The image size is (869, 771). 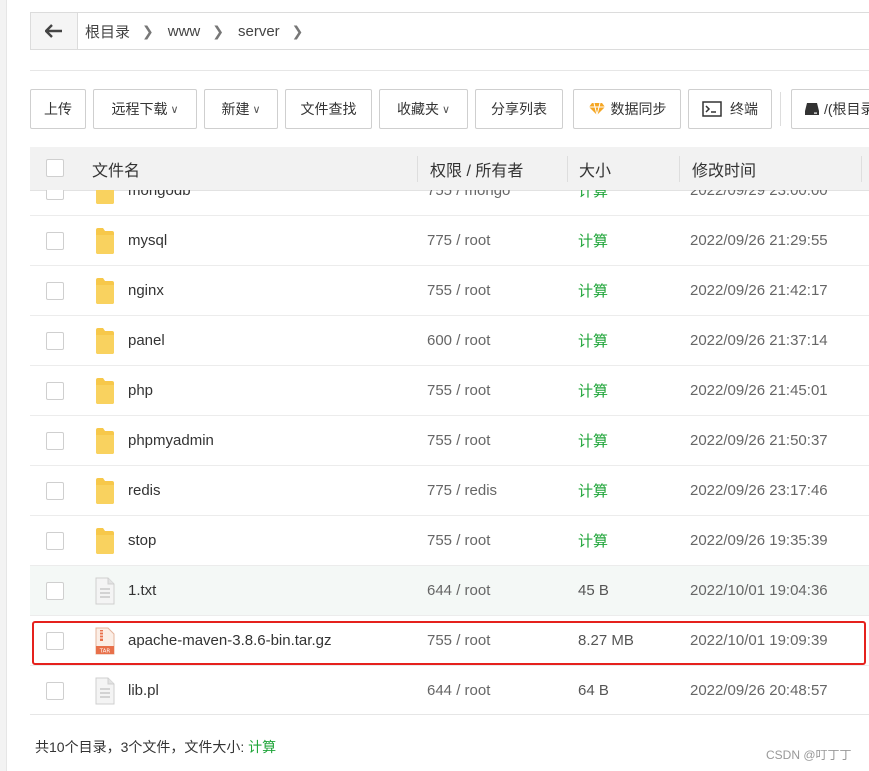 What do you see at coordinates (328, 109) in the screenshot?
I see `file-search-button: 文件查找` at bounding box center [328, 109].